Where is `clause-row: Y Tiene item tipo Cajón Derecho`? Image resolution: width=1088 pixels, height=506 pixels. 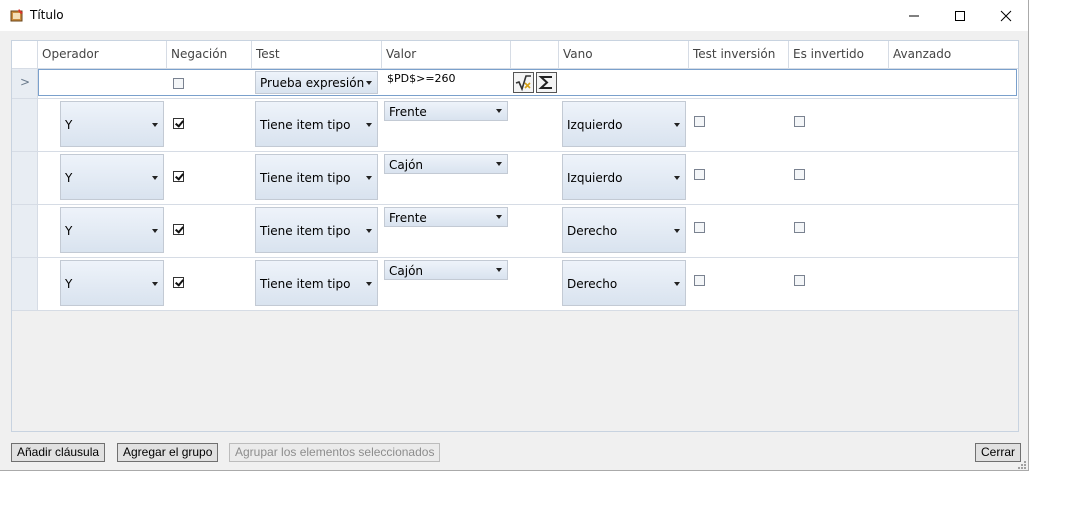
clause-row: Y Tiene item tipo Cajón Derecho is located at coordinates (515, 284).